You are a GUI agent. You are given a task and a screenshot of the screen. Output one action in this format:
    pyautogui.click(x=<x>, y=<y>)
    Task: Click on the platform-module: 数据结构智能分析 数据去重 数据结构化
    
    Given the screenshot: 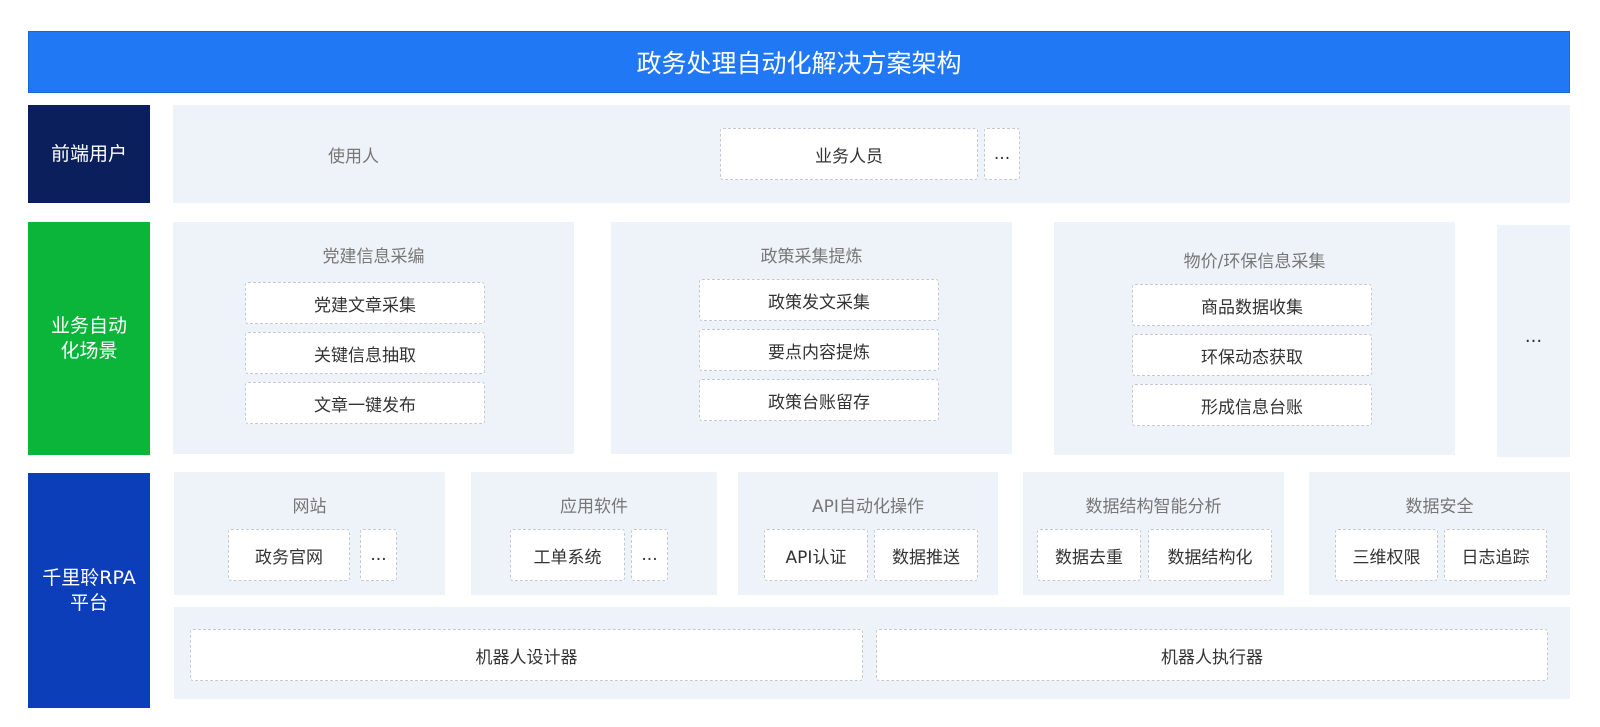 What is the action you would take?
    pyautogui.click(x=1153, y=533)
    